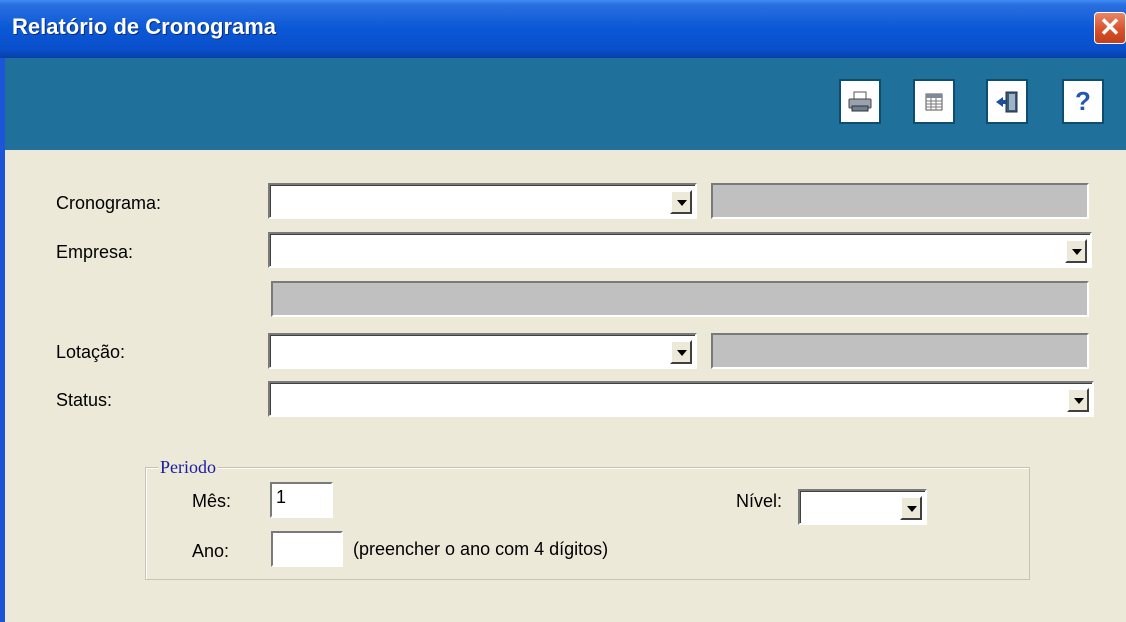 This screenshot has height=622, width=1126. What do you see at coordinates (211, 551) in the screenshot?
I see `ano-label: Ano:` at bounding box center [211, 551].